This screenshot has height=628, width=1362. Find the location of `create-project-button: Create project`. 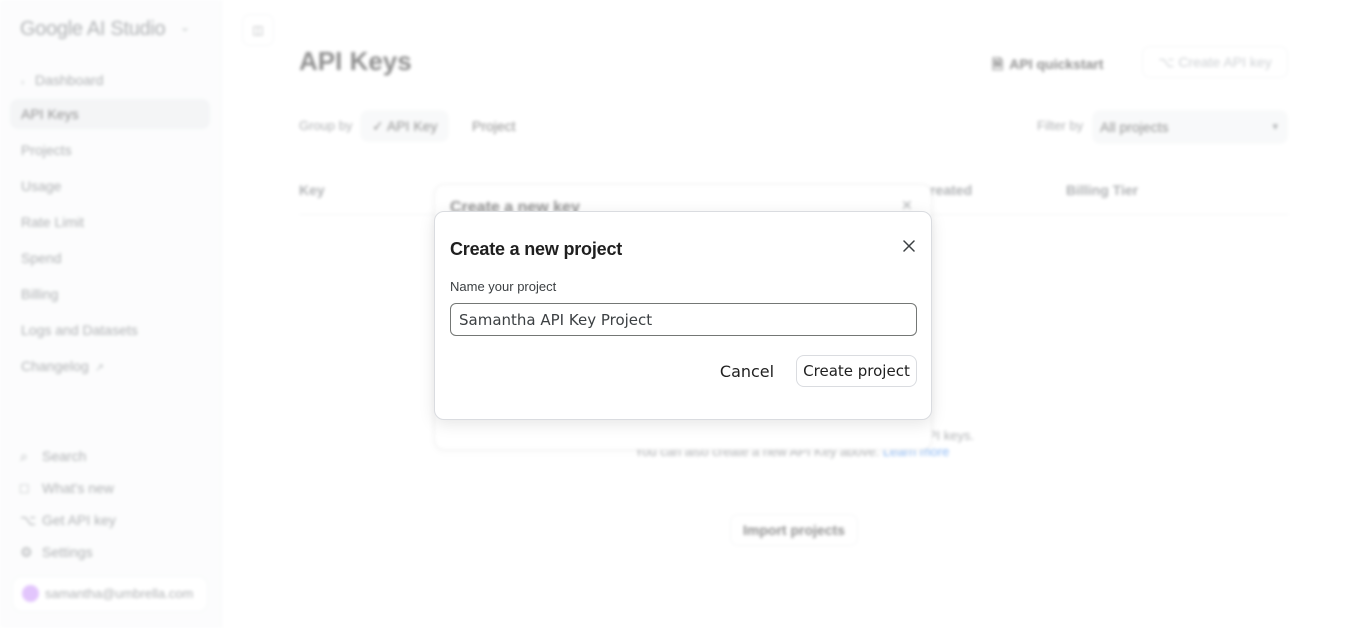

create-project-button: Create project is located at coordinates (856, 371).